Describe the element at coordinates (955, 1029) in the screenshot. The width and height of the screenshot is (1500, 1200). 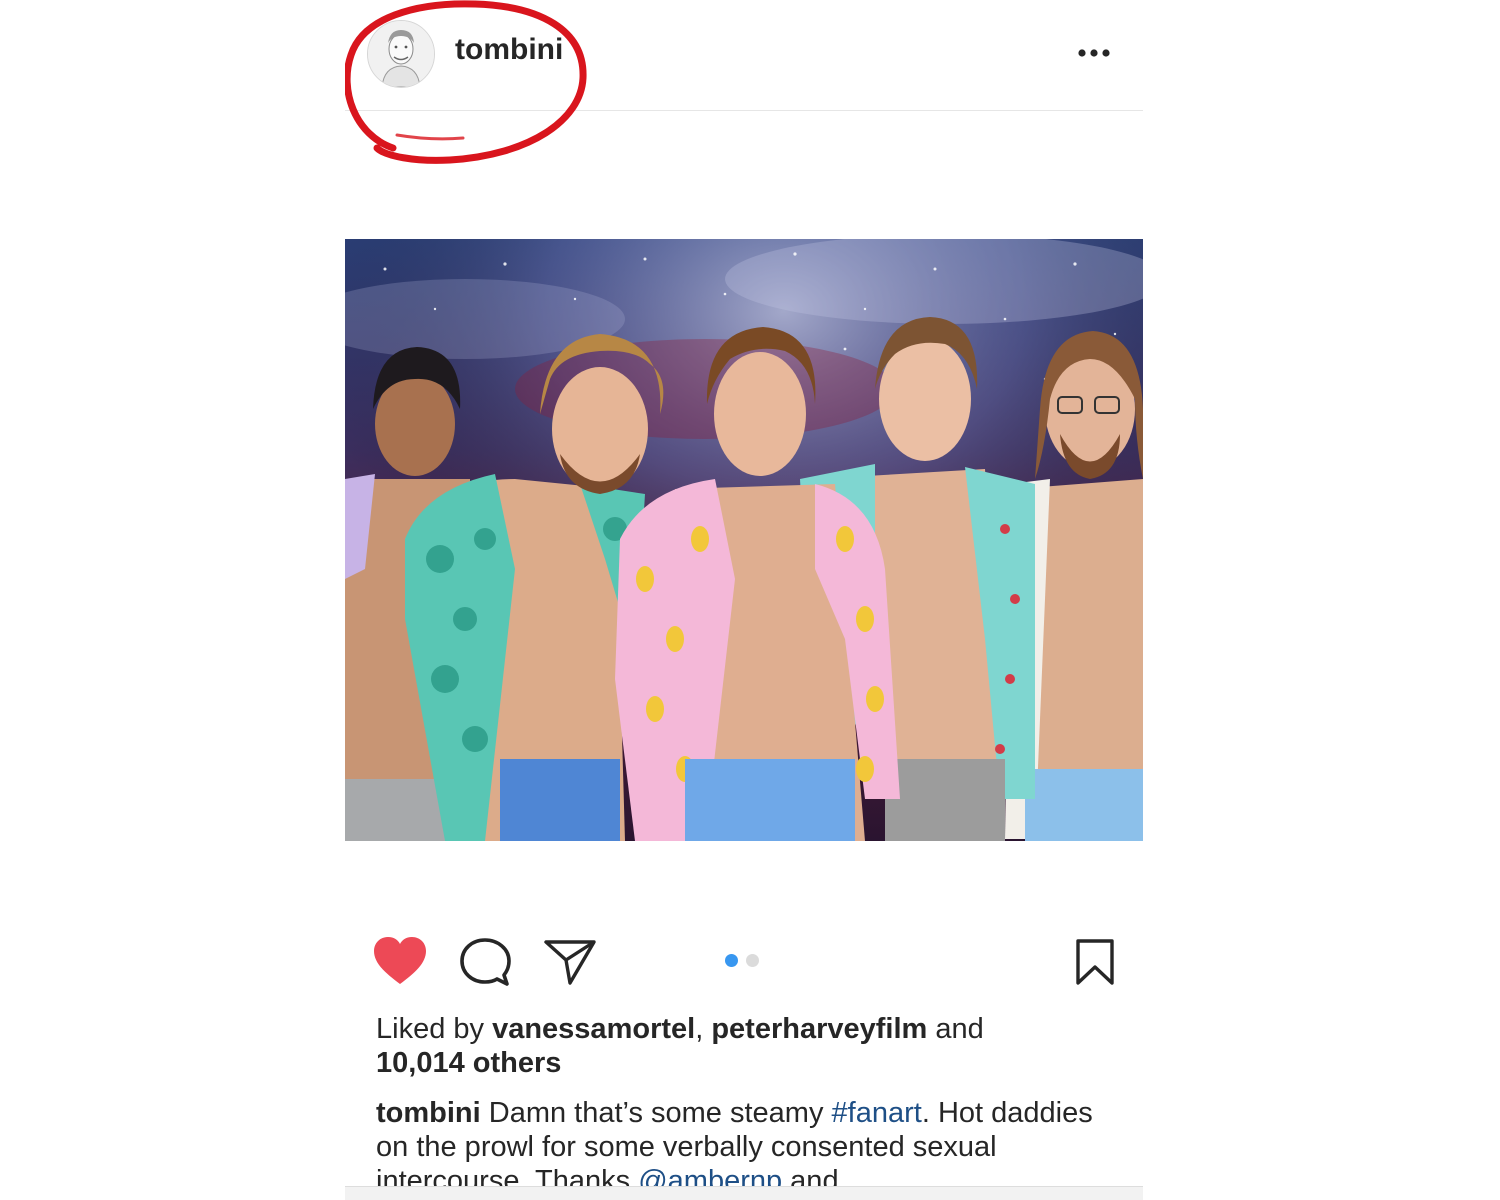
I see `likes-and: and` at that location.